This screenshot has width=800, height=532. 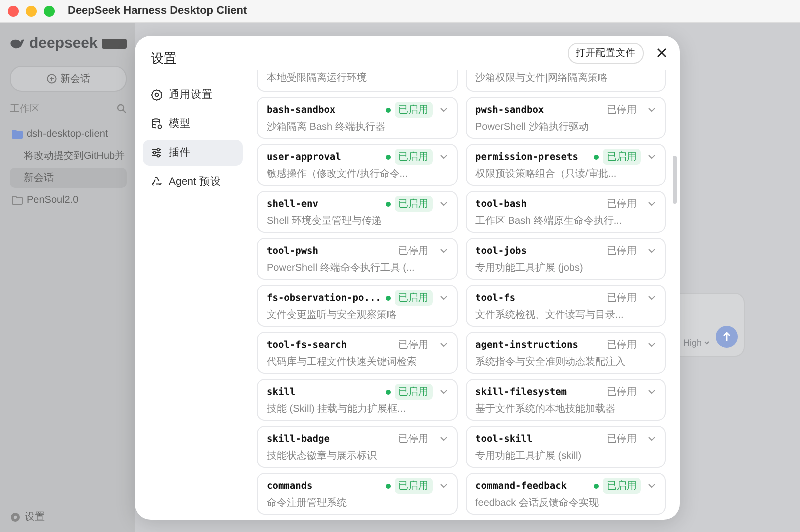 What do you see at coordinates (502, 251) in the screenshot?
I see `plugin-name: tool-jobs` at bounding box center [502, 251].